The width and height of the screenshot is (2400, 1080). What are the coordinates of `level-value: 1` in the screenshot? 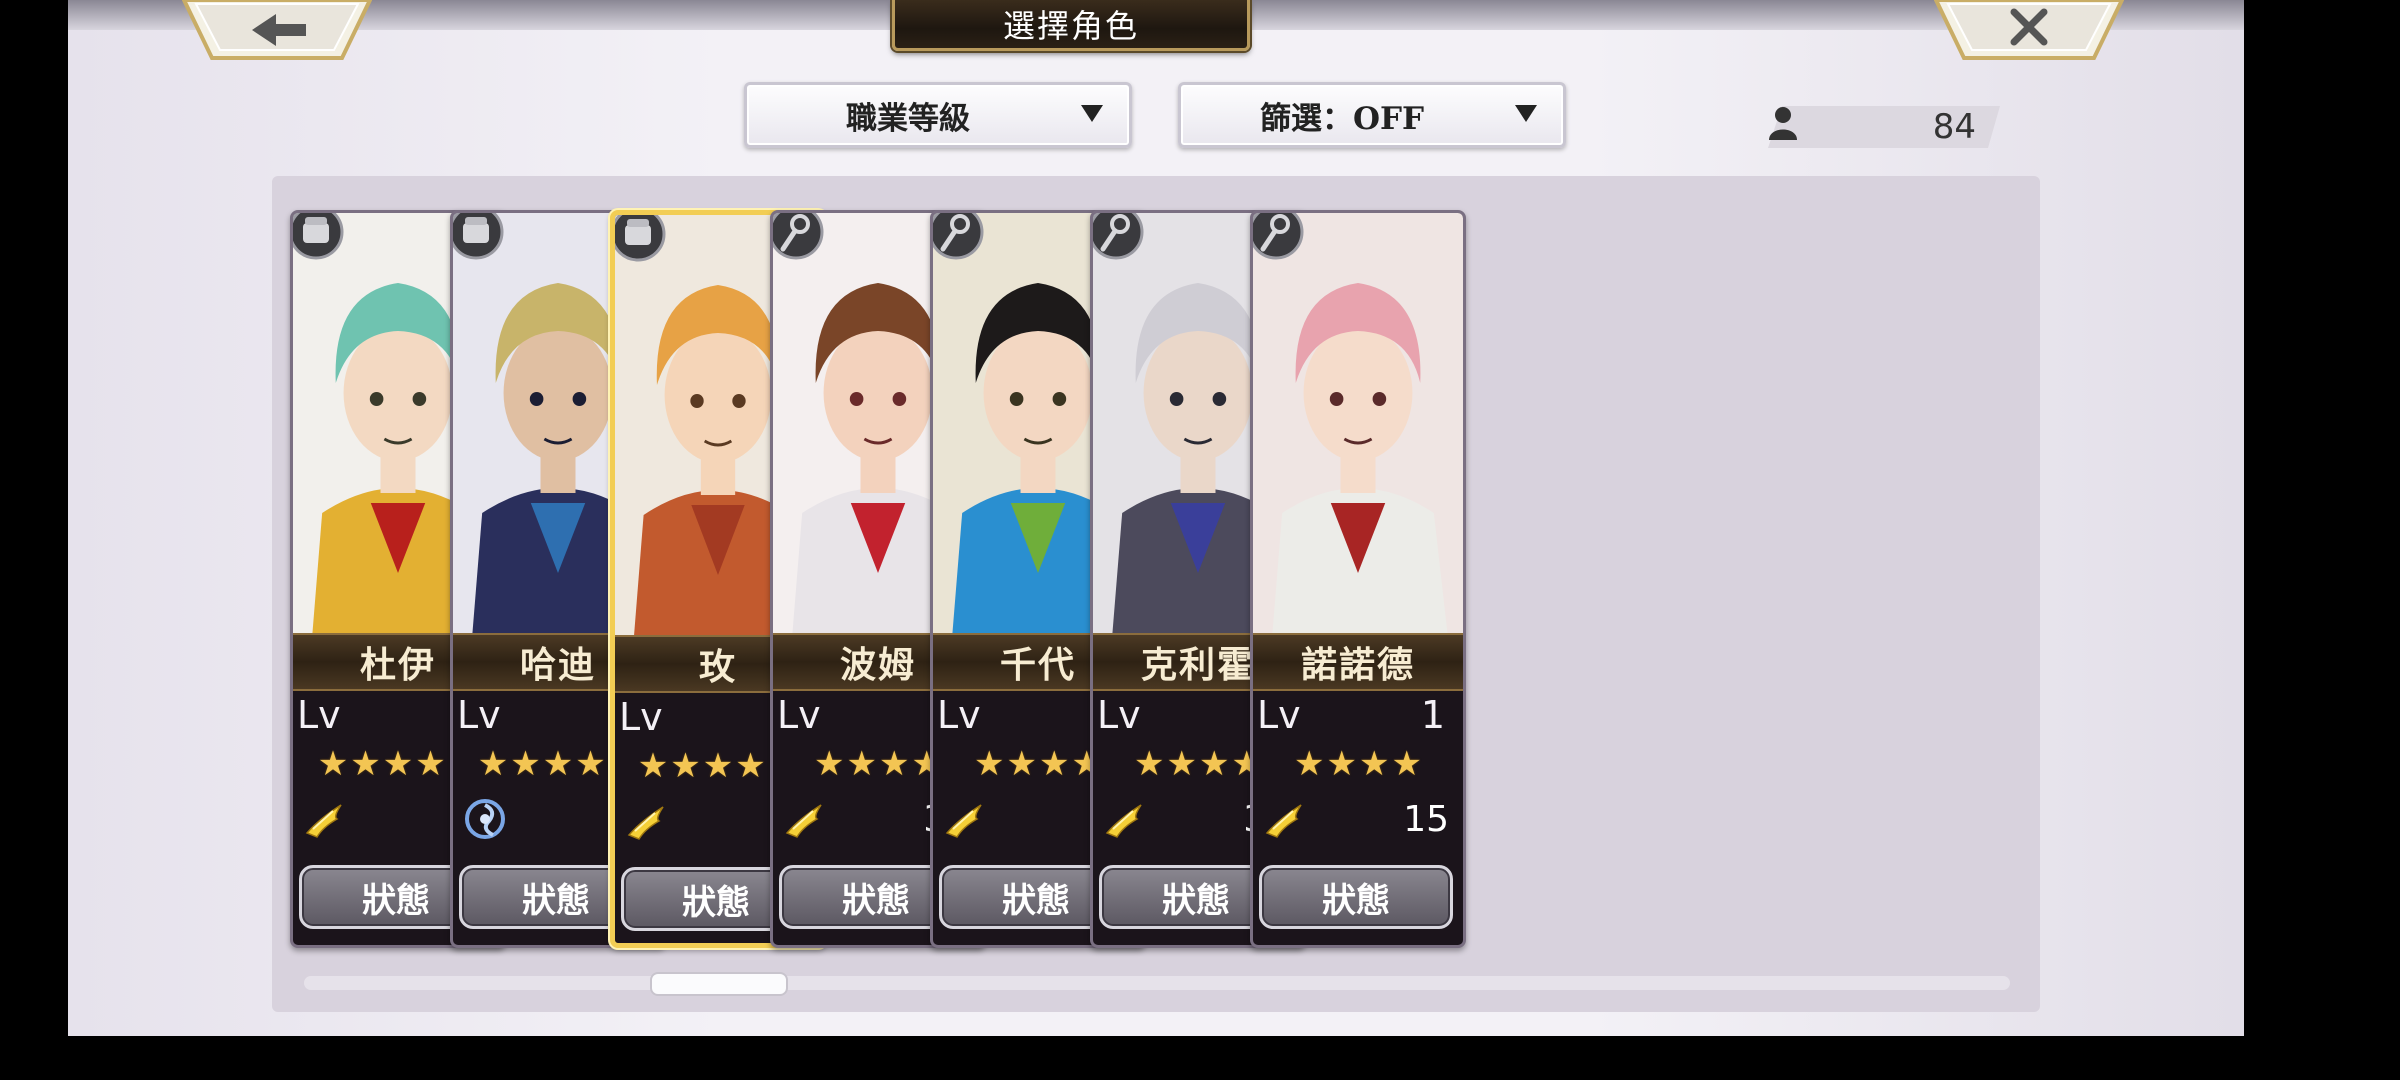 It's located at (1432, 715).